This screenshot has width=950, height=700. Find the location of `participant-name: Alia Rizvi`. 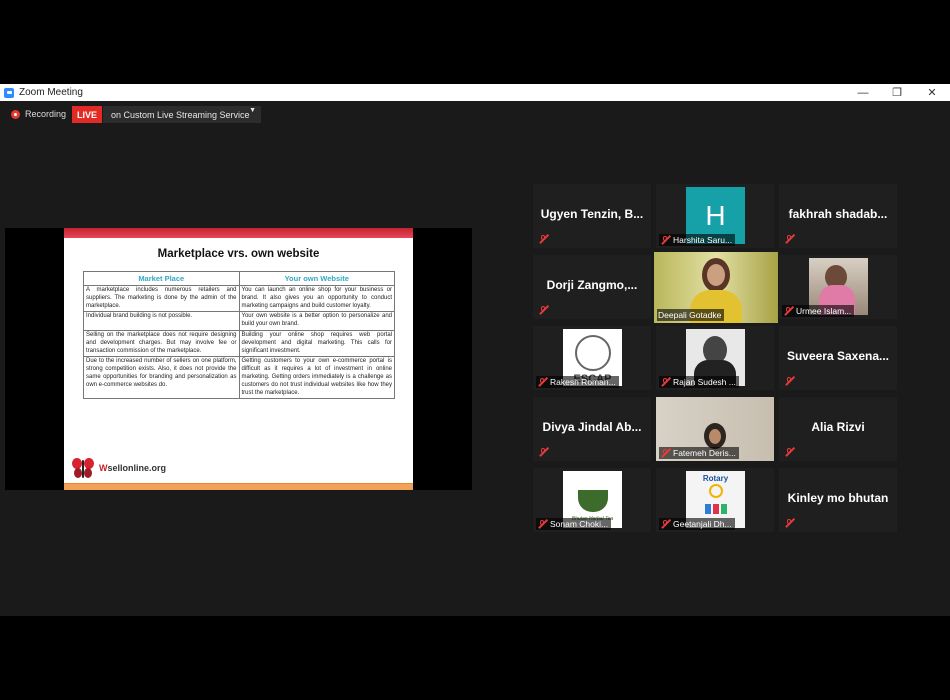

participant-name: Alia Rizvi is located at coordinates (838, 427).